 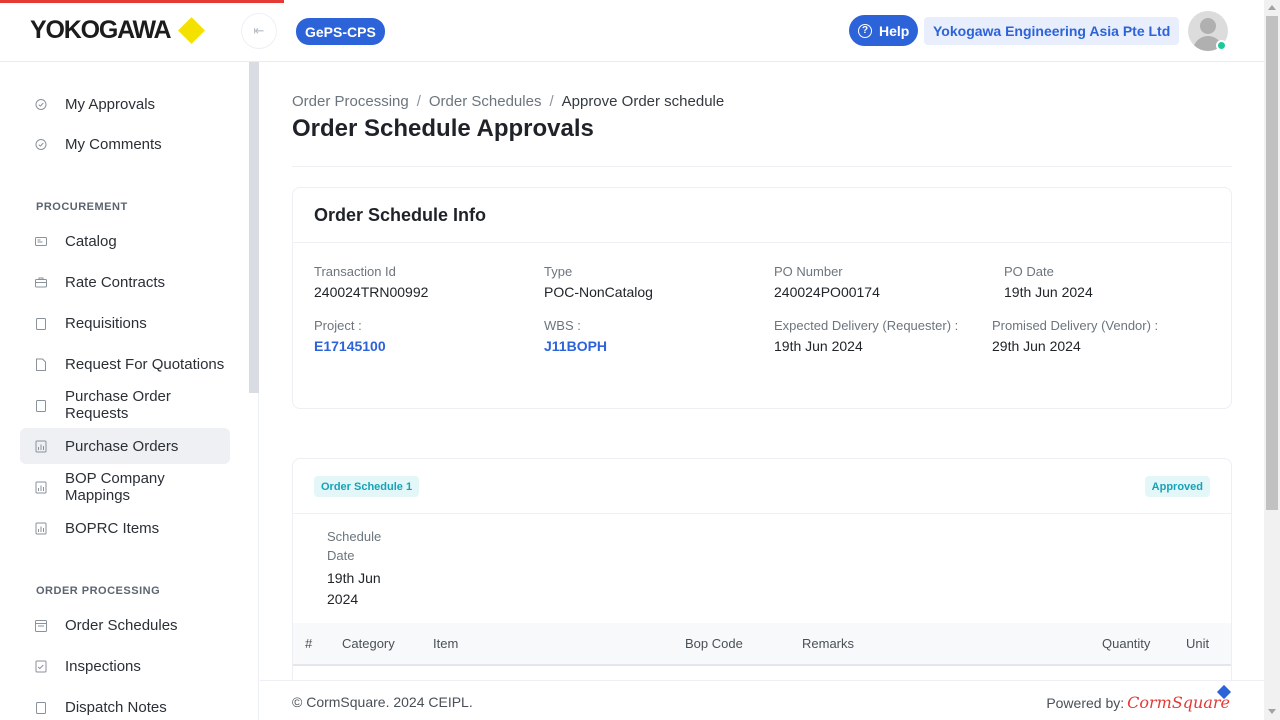 I want to click on collapse-sidebar-button: ⇤, so click(x=259, y=31).